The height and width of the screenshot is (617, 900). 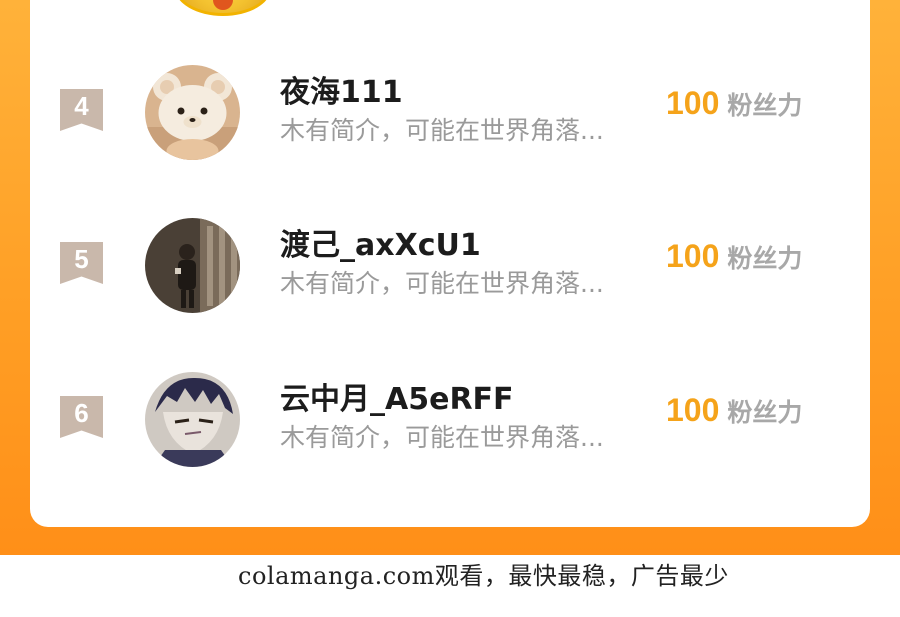 What do you see at coordinates (483, 576) in the screenshot?
I see `source-watermark-text: colamanga.com观看，最快最稳，广告最少` at bounding box center [483, 576].